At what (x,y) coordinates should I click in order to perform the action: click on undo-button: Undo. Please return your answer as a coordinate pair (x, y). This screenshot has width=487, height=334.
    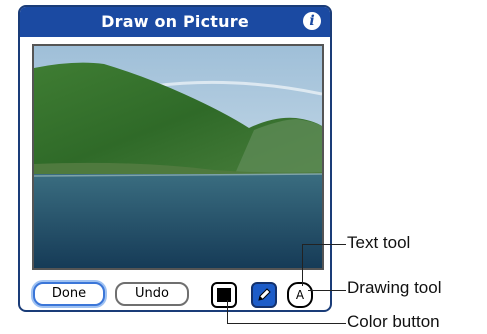
    Looking at the image, I should click on (152, 294).